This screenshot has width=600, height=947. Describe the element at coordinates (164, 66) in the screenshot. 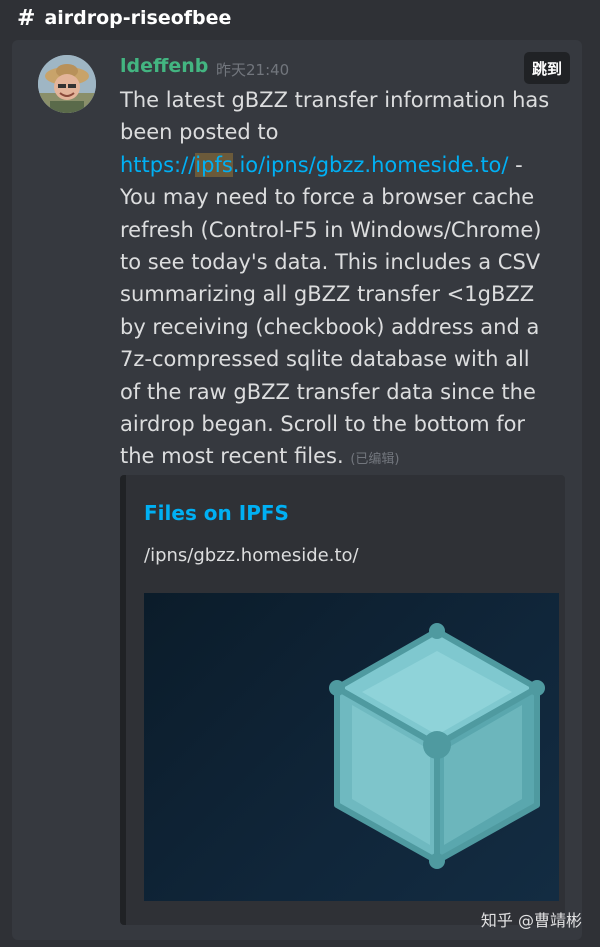

I see `author-name: ldeffenb` at that location.